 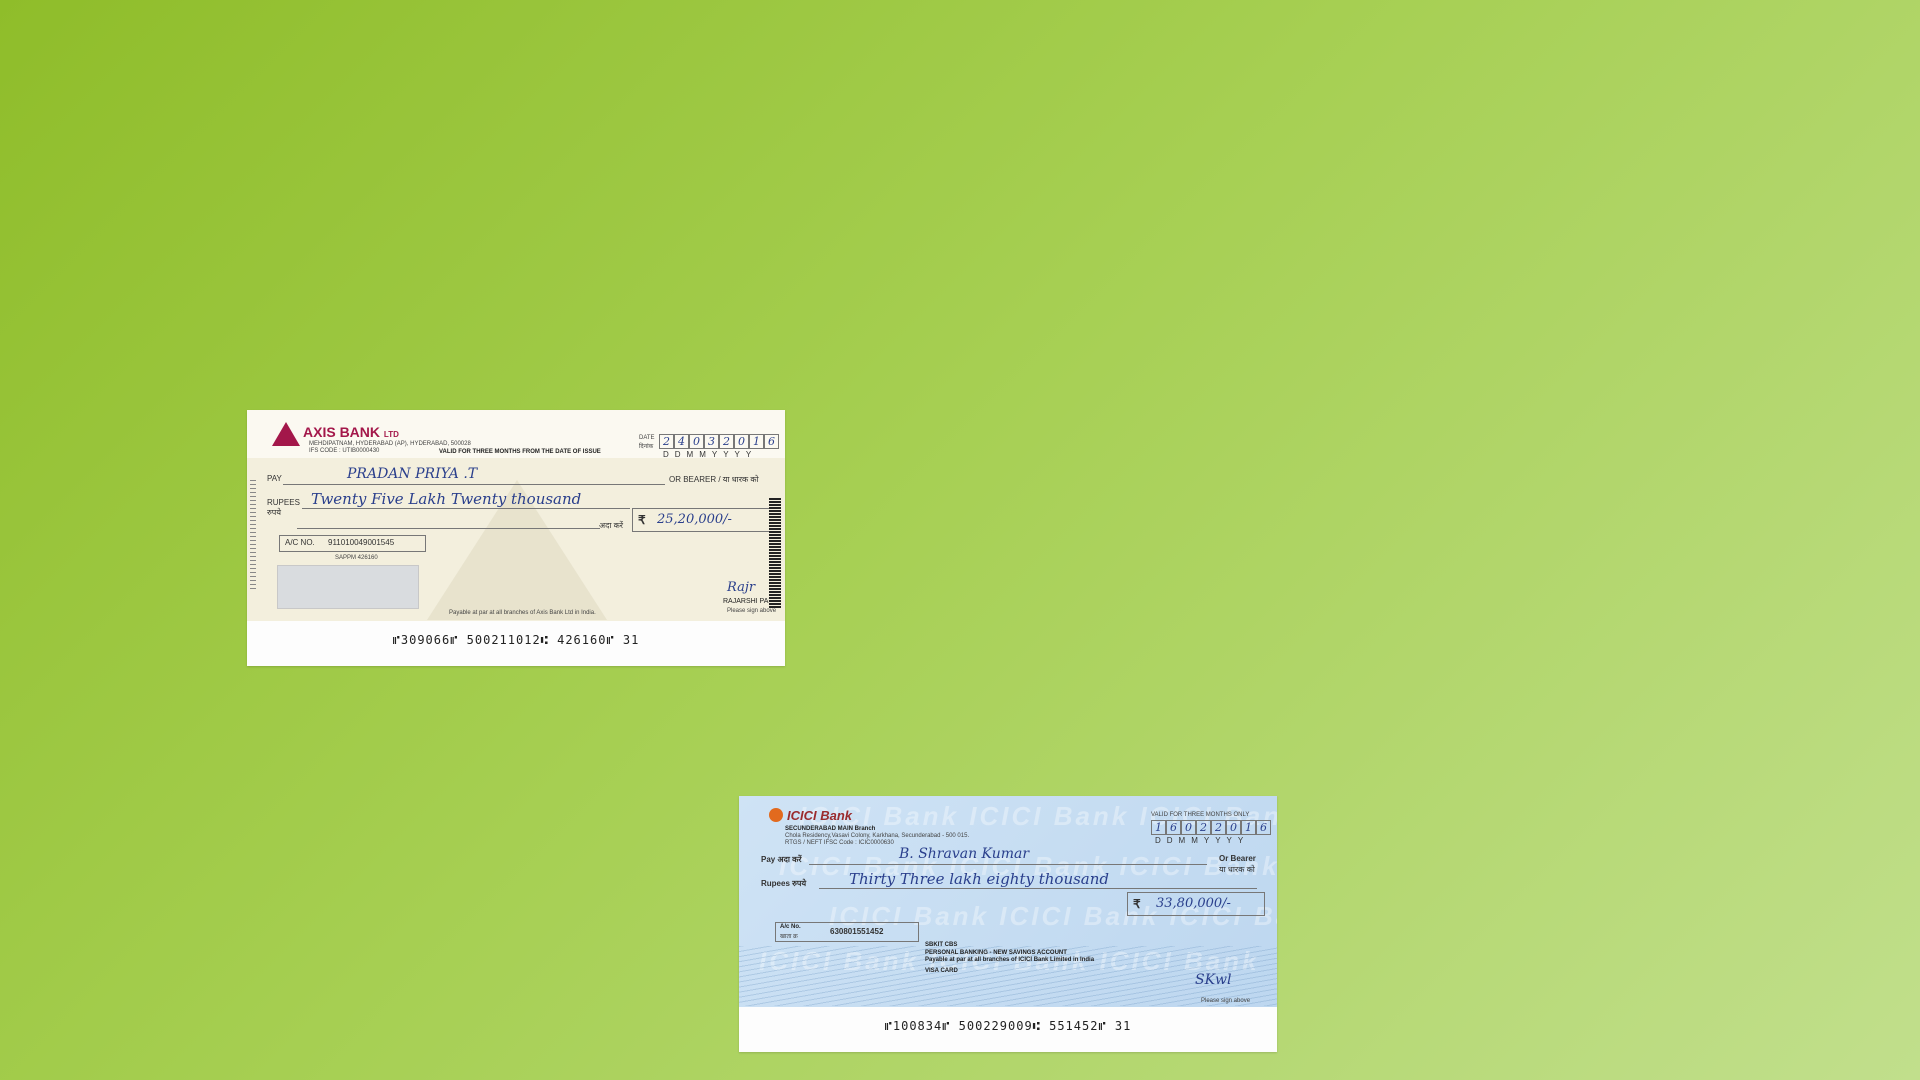 What do you see at coordinates (776, 815) in the screenshot?
I see `icici-logo-icon` at bounding box center [776, 815].